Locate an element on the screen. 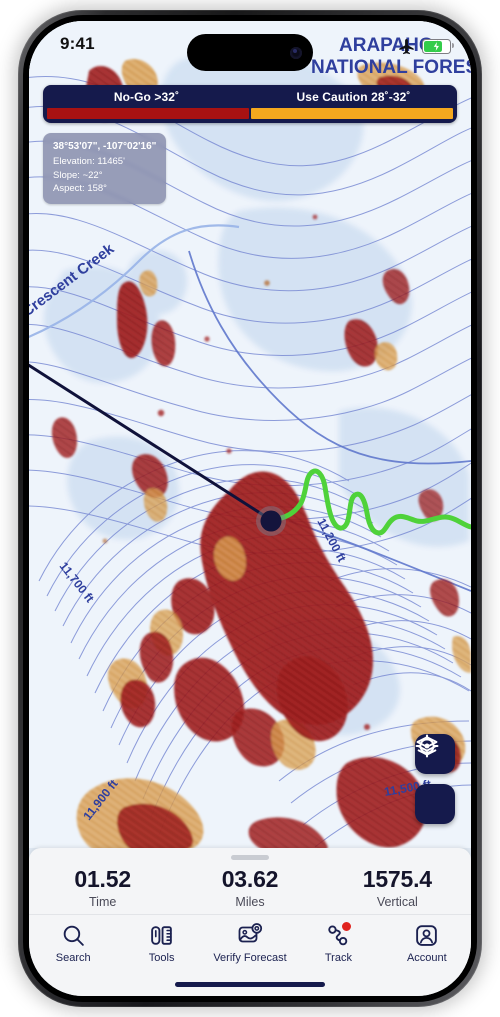  tab-verify-forecast: Verify Forecast is located at coordinates (250, 943).